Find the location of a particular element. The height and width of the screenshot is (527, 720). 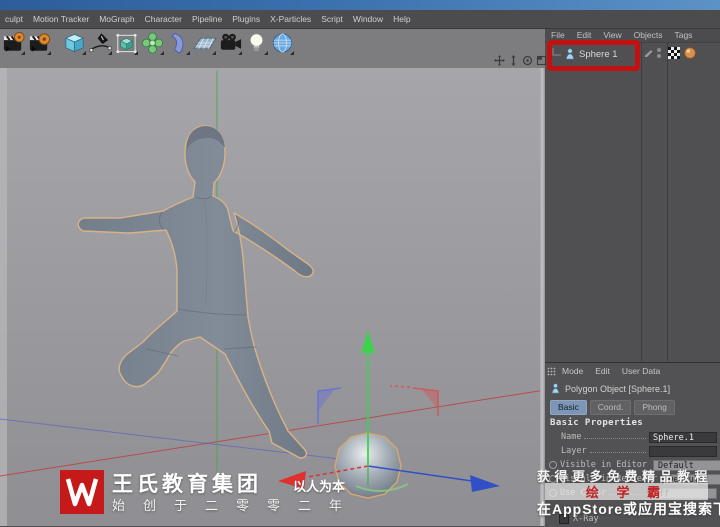

company-name-watermark: 王氏教育集团 is located at coordinates (187, 484).